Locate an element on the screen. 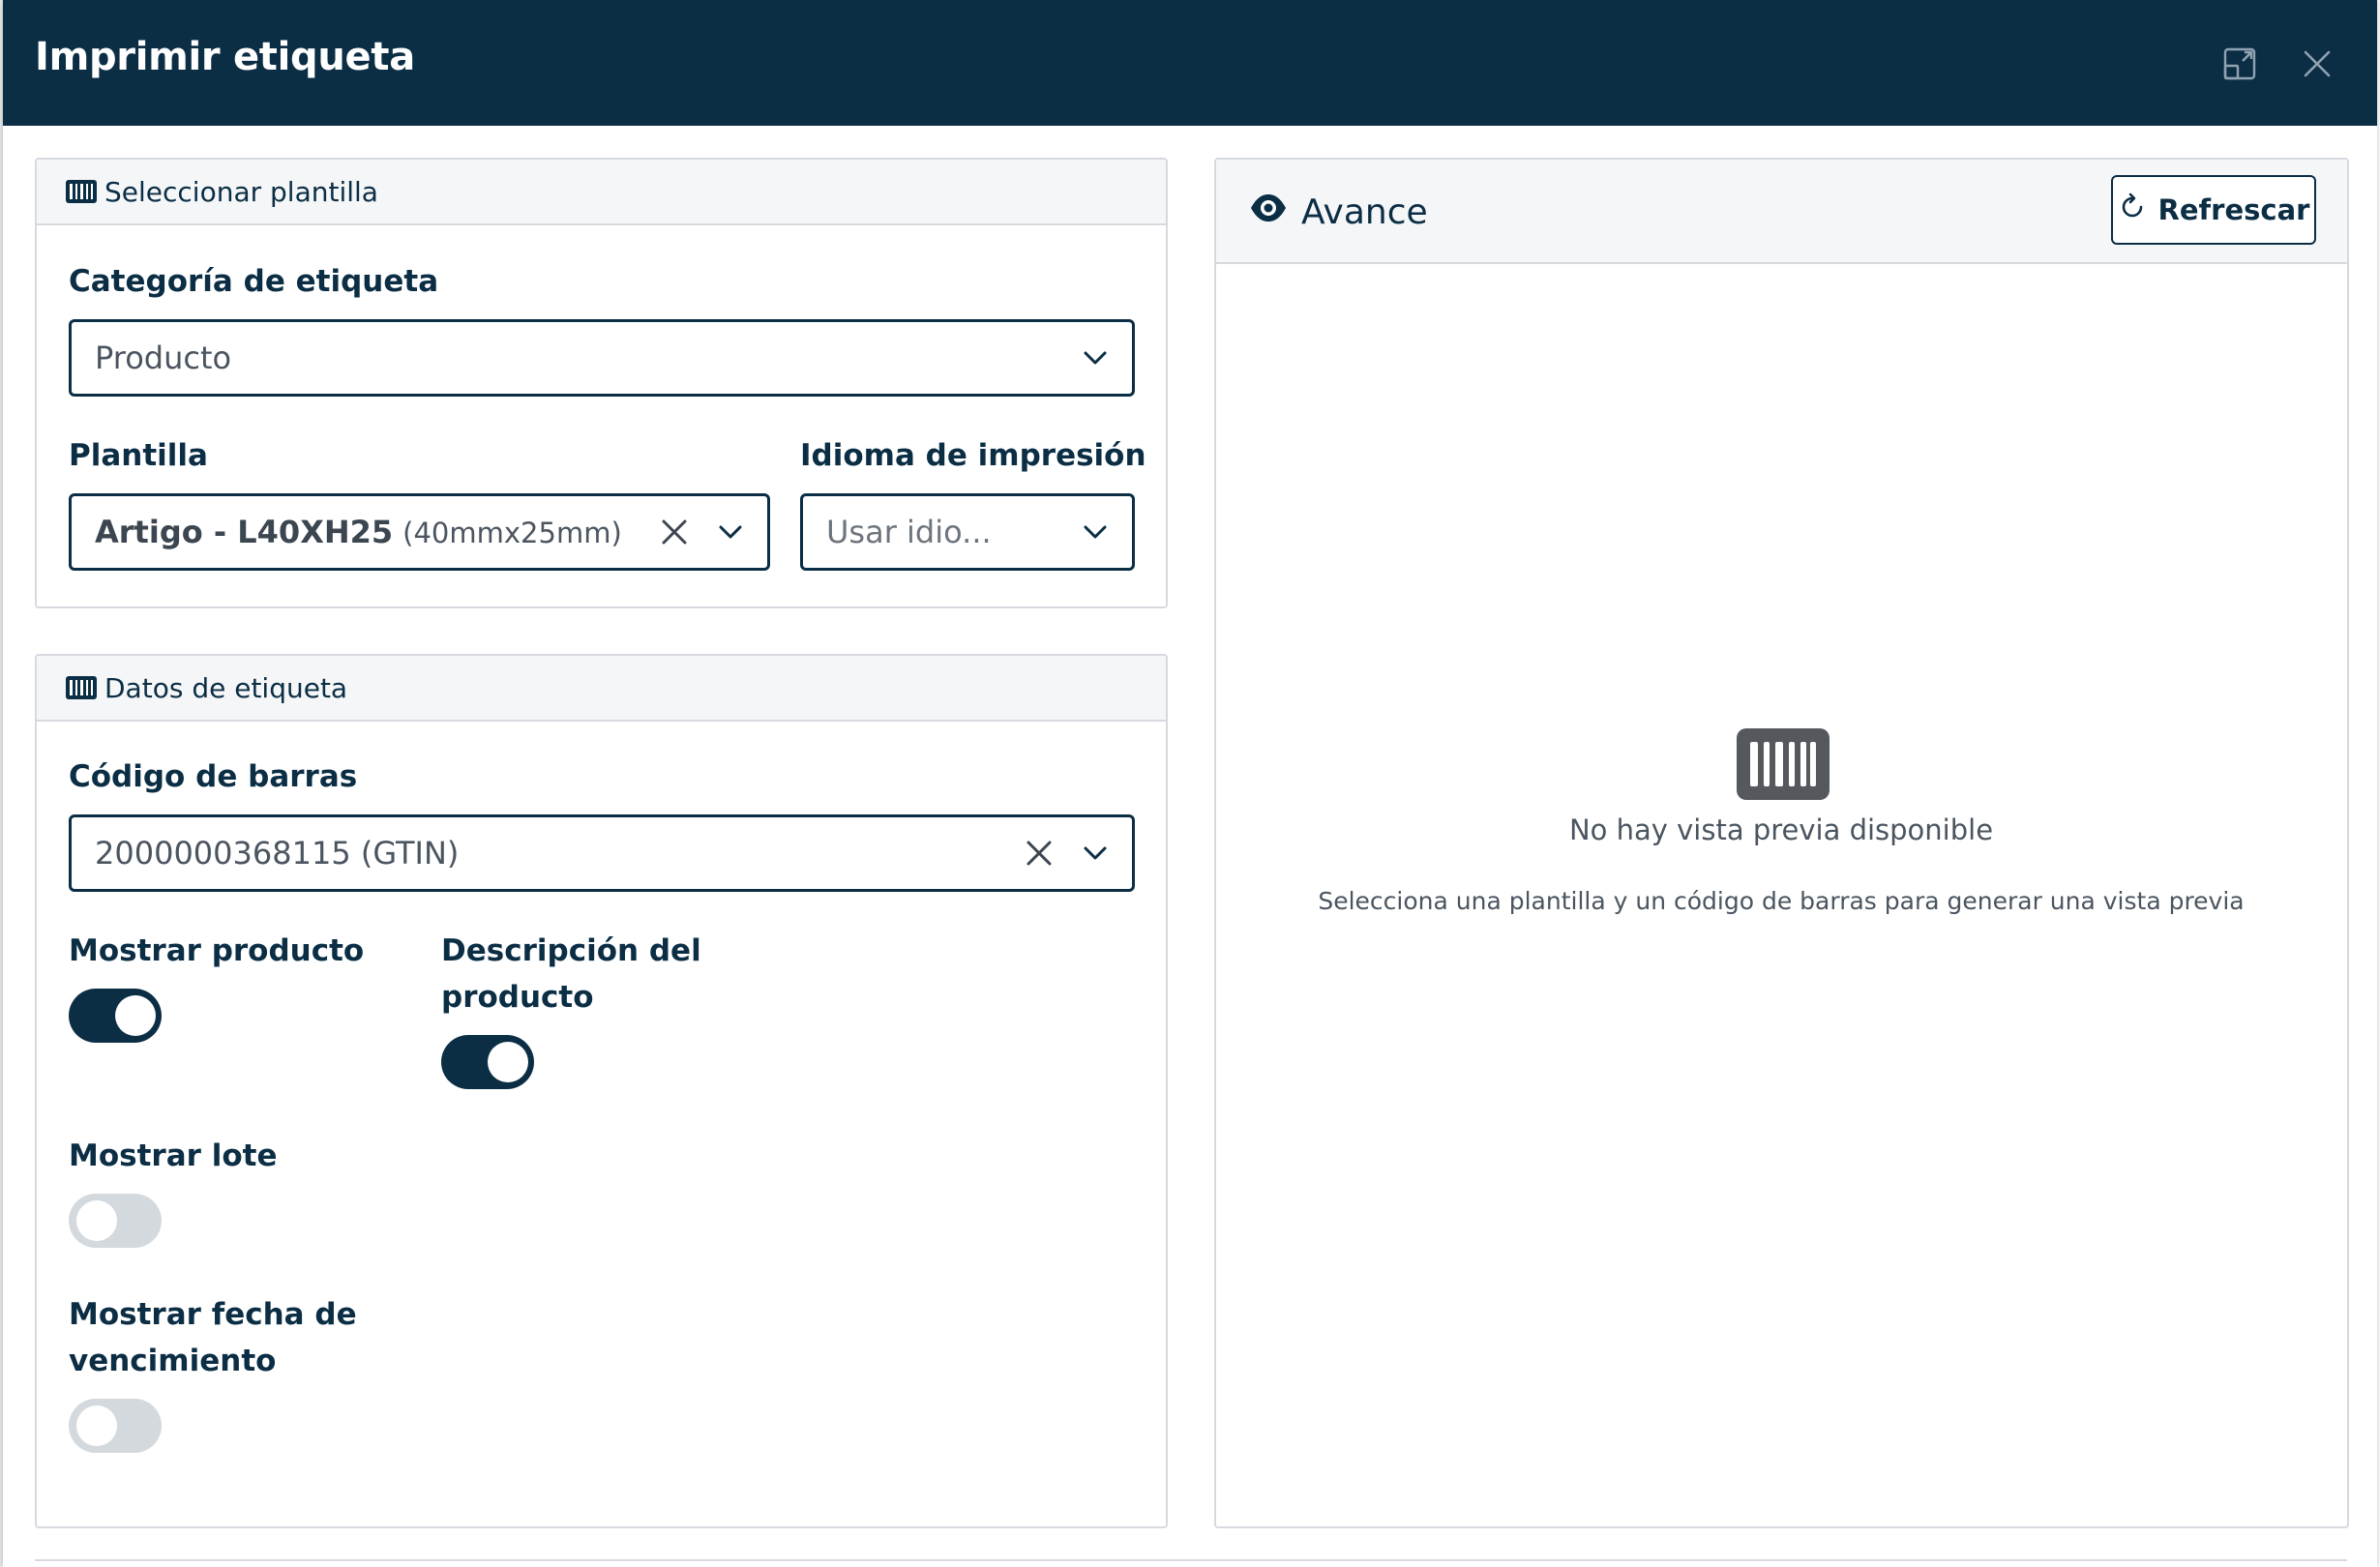 This screenshot has height=1567, width=2380. show-expiry-toggle is located at coordinates (116, 1426).